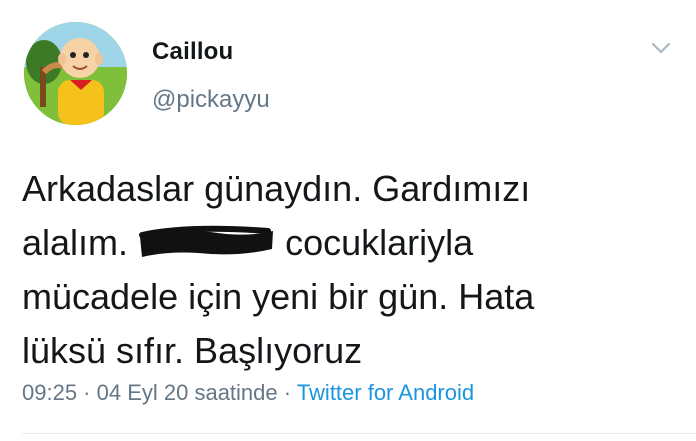  Describe the element at coordinates (192, 350) in the screenshot. I see `tweet-text-line: lüksü sıfır. Başlıyoruz` at that location.